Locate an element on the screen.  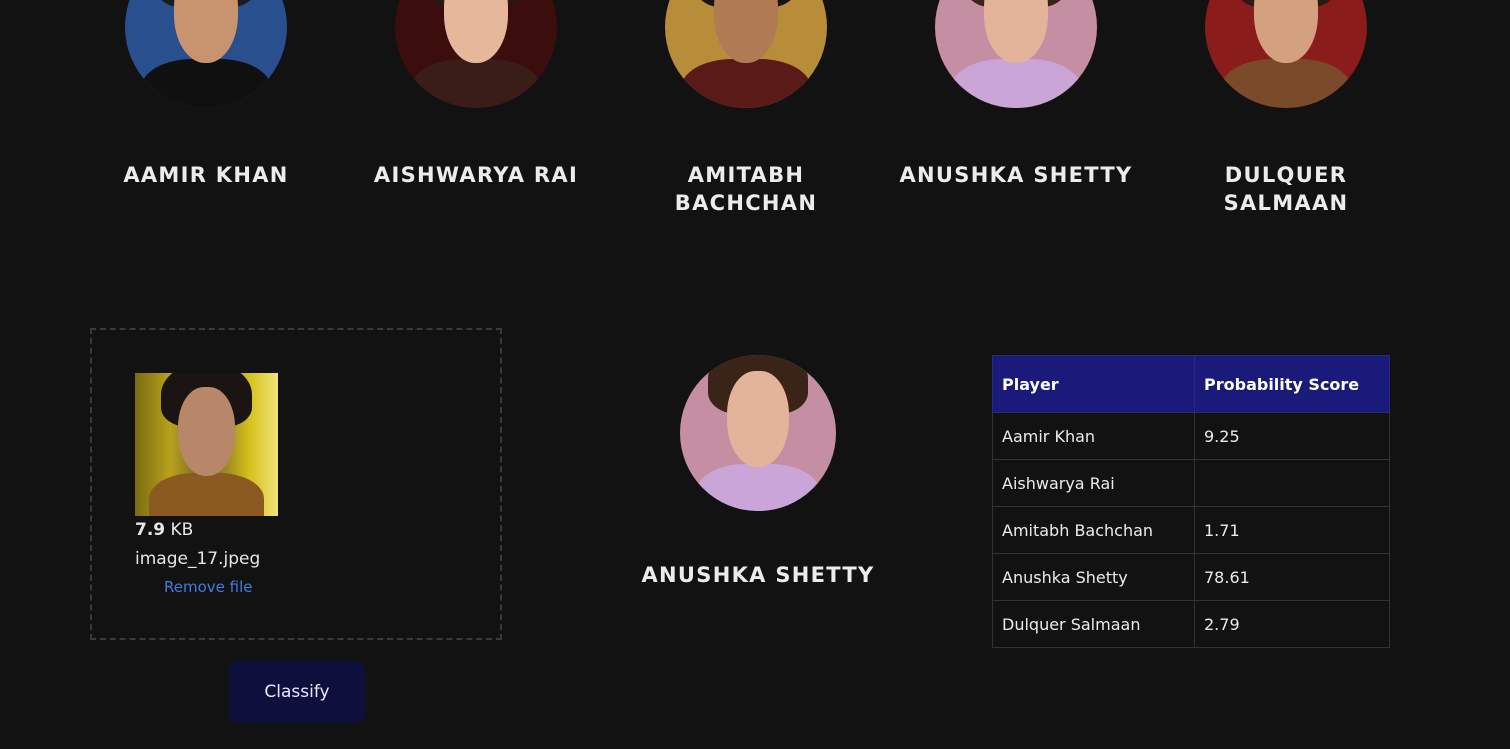
table-row: Aishwarya Rai is located at coordinates (1191, 483).